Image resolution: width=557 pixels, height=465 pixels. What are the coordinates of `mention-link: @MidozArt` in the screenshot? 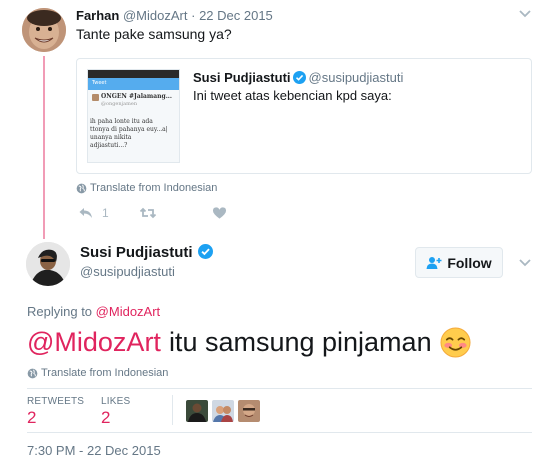 It's located at (94, 342).